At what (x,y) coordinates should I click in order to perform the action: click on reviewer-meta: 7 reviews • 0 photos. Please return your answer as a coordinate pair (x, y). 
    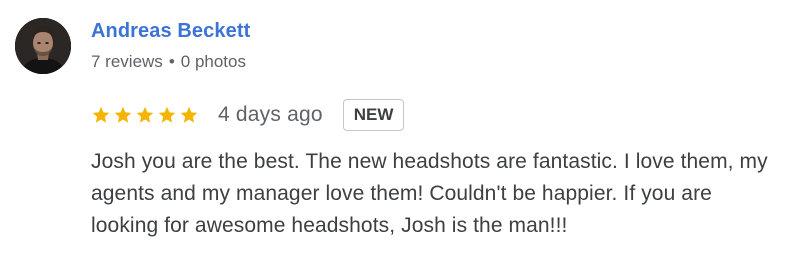
    Looking at the image, I should click on (168, 62).